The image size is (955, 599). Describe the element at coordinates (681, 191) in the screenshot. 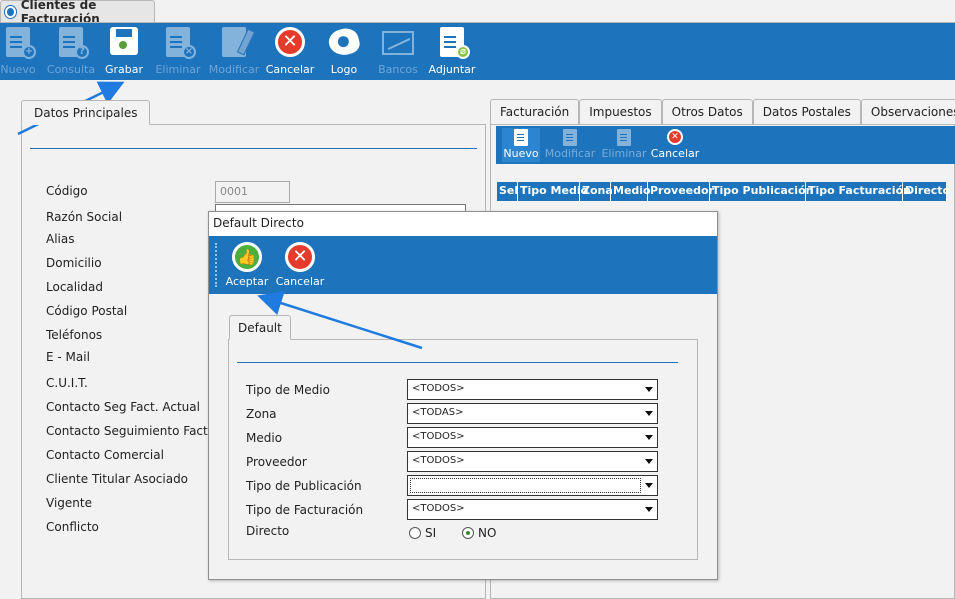

I see `column-header: Proveedor` at that location.